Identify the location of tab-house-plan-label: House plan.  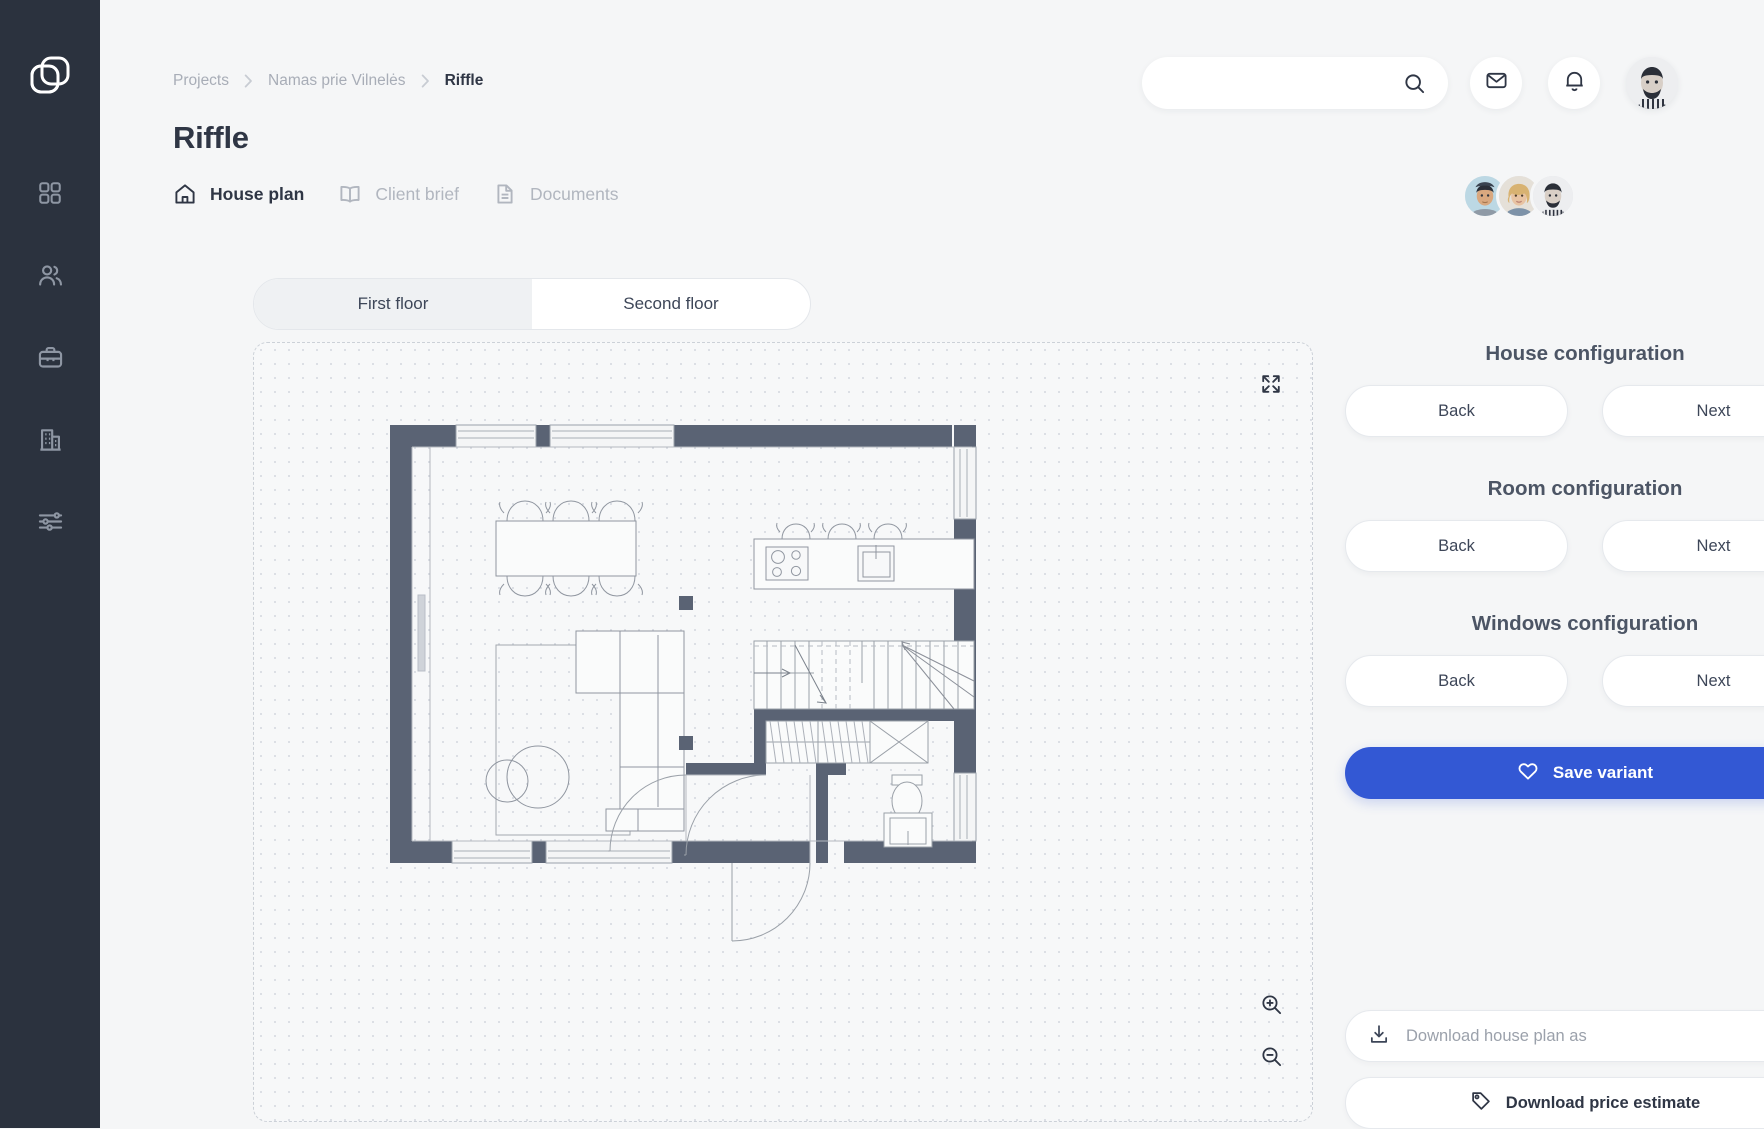
(257, 193).